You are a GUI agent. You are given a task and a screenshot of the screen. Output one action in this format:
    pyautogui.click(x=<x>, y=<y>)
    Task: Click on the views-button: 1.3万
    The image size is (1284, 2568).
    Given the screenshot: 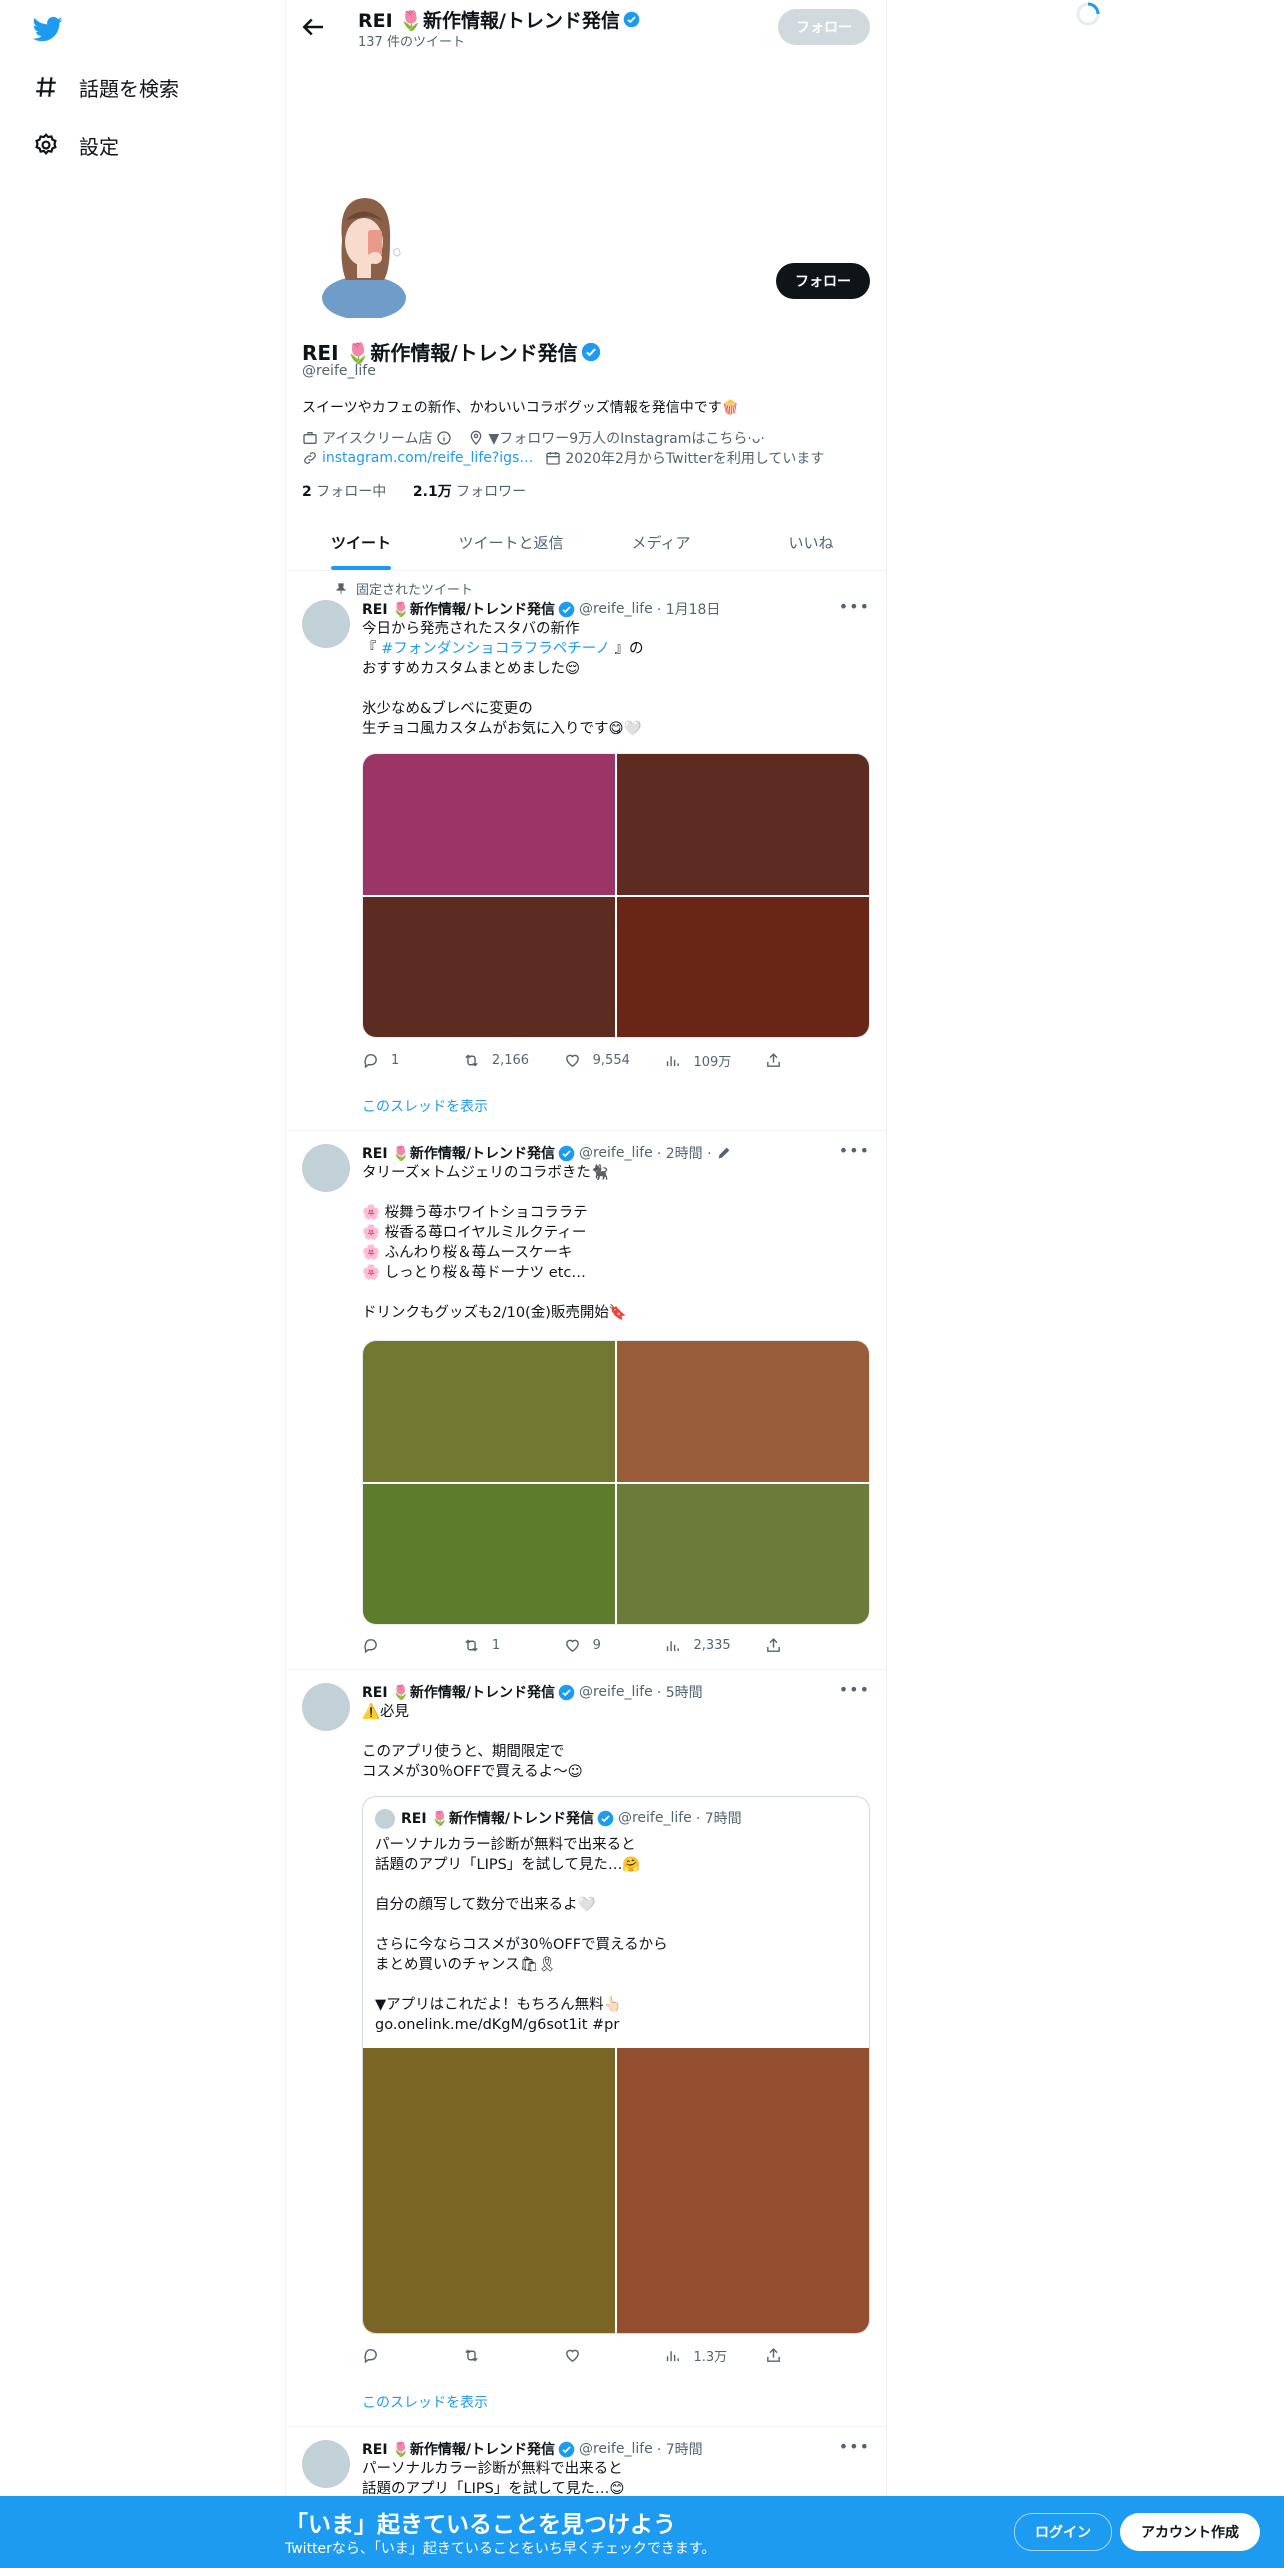 What is the action you would take?
    pyautogui.click(x=714, y=2355)
    